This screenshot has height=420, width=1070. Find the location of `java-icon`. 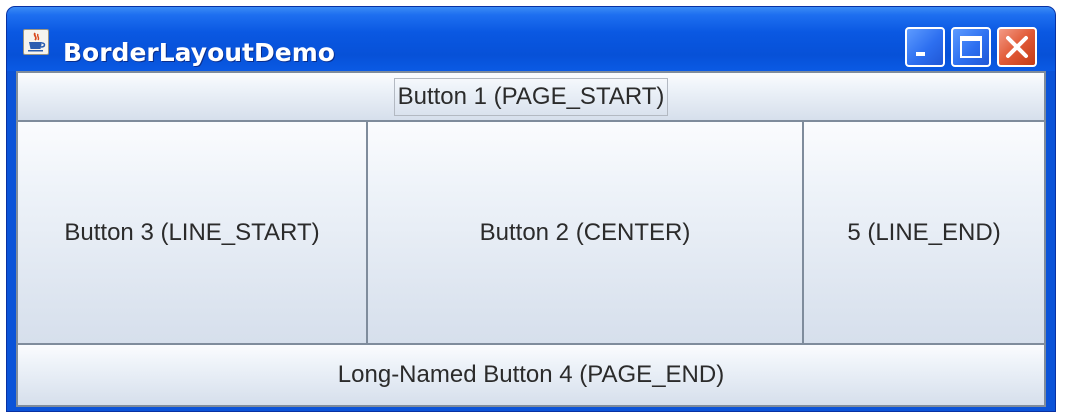

java-icon is located at coordinates (36, 42).